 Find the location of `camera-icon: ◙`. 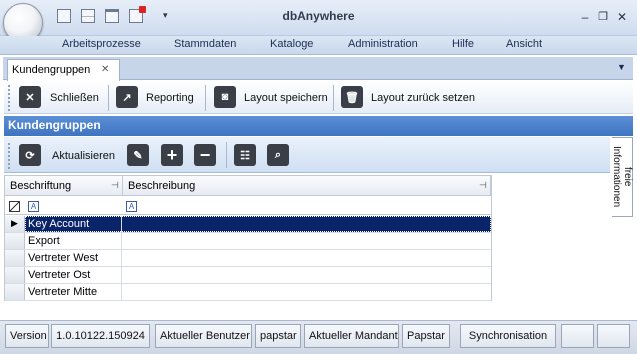

camera-icon: ◙ is located at coordinates (225, 97).